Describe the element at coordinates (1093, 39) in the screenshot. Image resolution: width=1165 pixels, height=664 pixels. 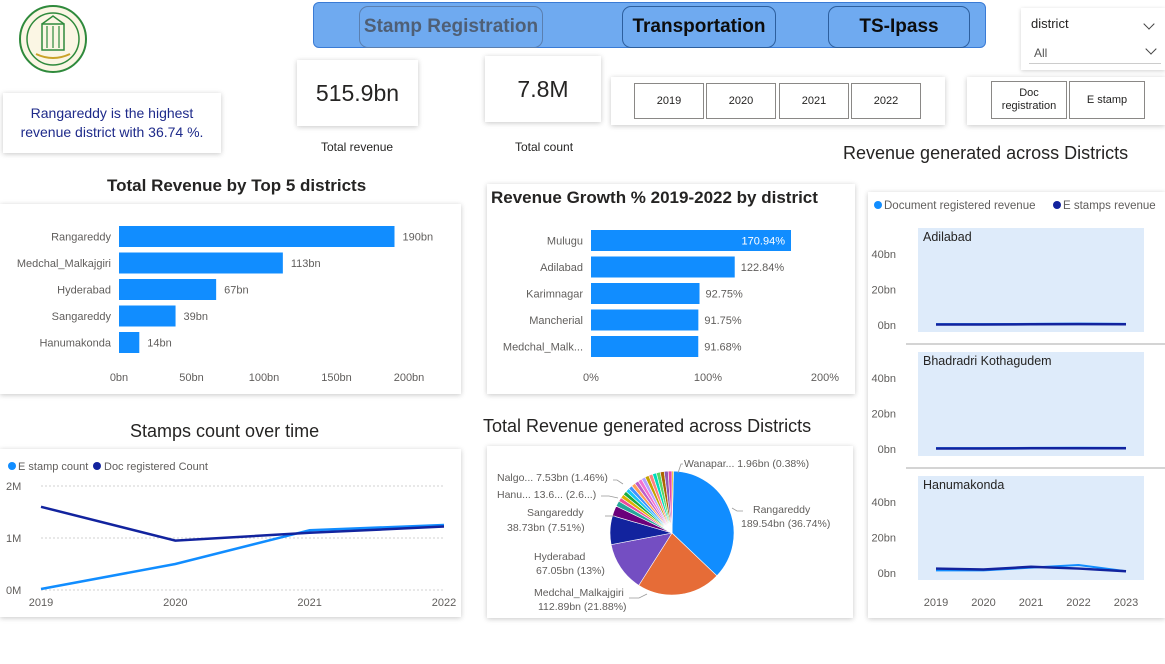
I see `district-slicer: district All` at that location.